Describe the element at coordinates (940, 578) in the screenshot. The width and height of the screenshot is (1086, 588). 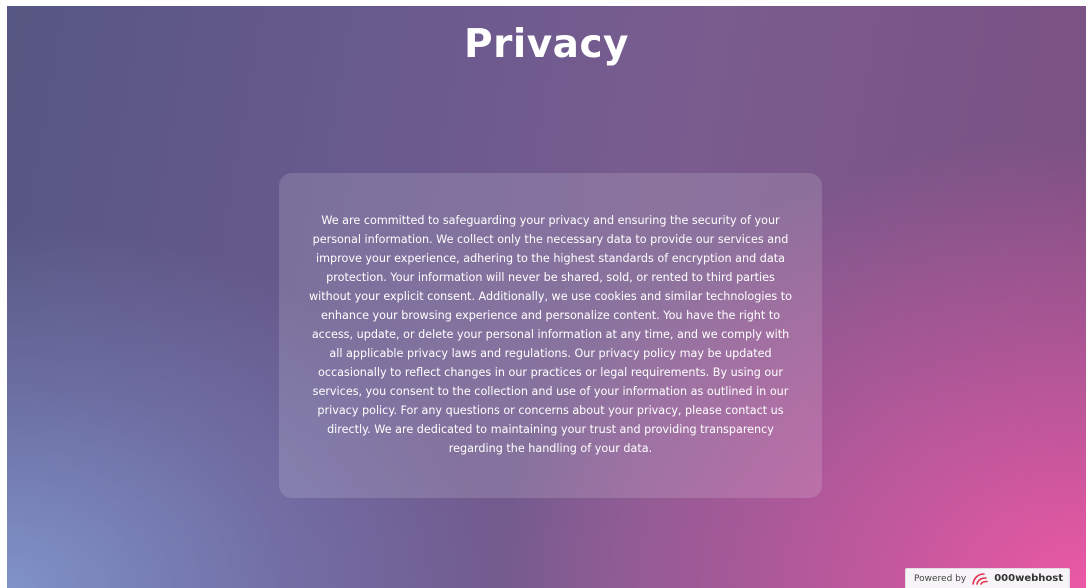
I see `powered-by-label: Powered by` at that location.